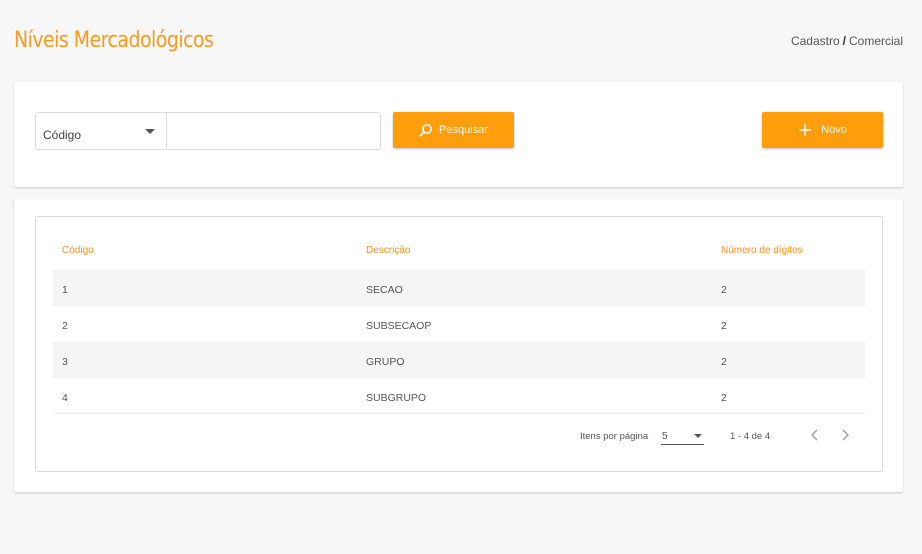 The image size is (922, 554). Describe the element at coordinates (682, 438) in the screenshot. I see `items-per-page-select: 5` at that location.